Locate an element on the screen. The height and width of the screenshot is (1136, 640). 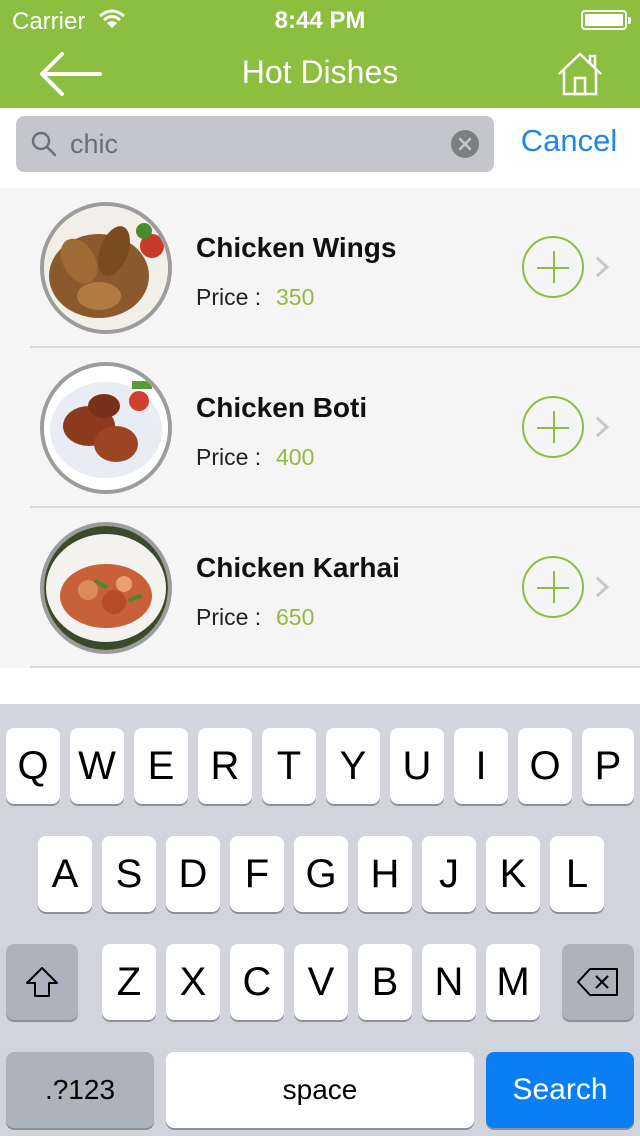
numbers-key: .?123 is located at coordinates (80, 1090).